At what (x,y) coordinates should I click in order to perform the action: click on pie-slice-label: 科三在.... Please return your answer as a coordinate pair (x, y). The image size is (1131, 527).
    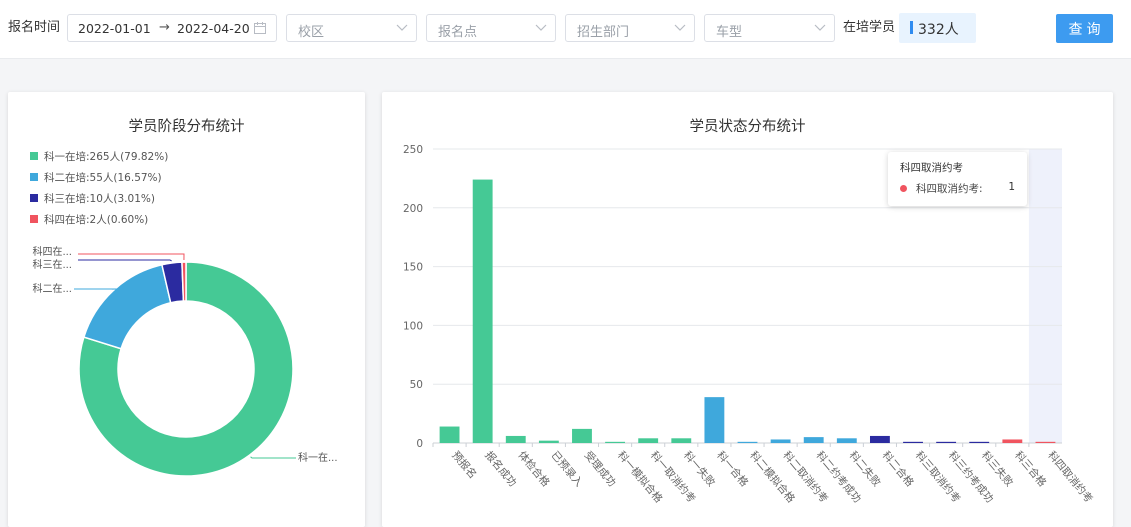
    Looking at the image, I should click on (52, 264).